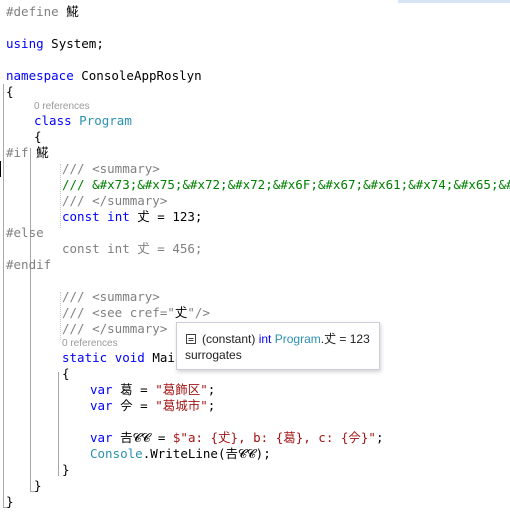  Describe the element at coordinates (10, 91) in the screenshot. I see `code-line-4: {` at that location.